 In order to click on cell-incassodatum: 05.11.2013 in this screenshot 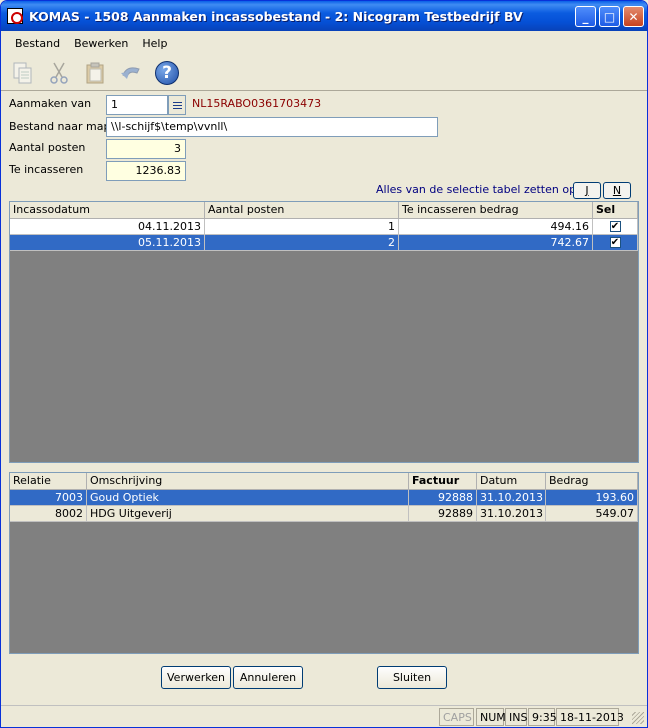, I will do `click(107, 243)`.